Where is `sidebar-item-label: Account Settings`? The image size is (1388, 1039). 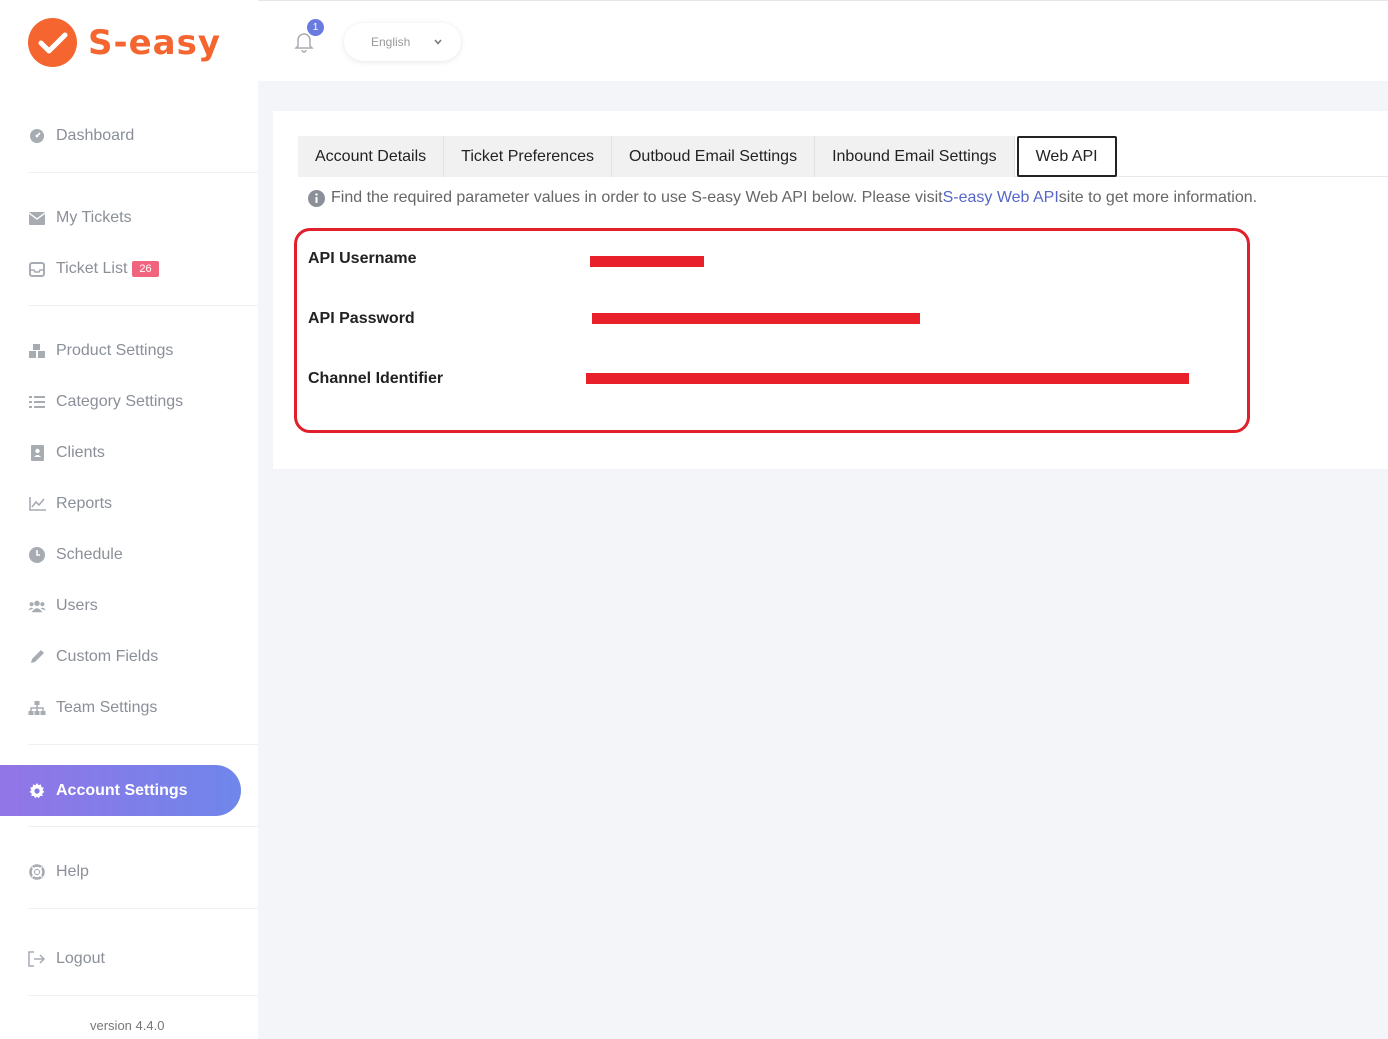
sidebar-item-label: Account Settings is located at coordinates (122, 790).